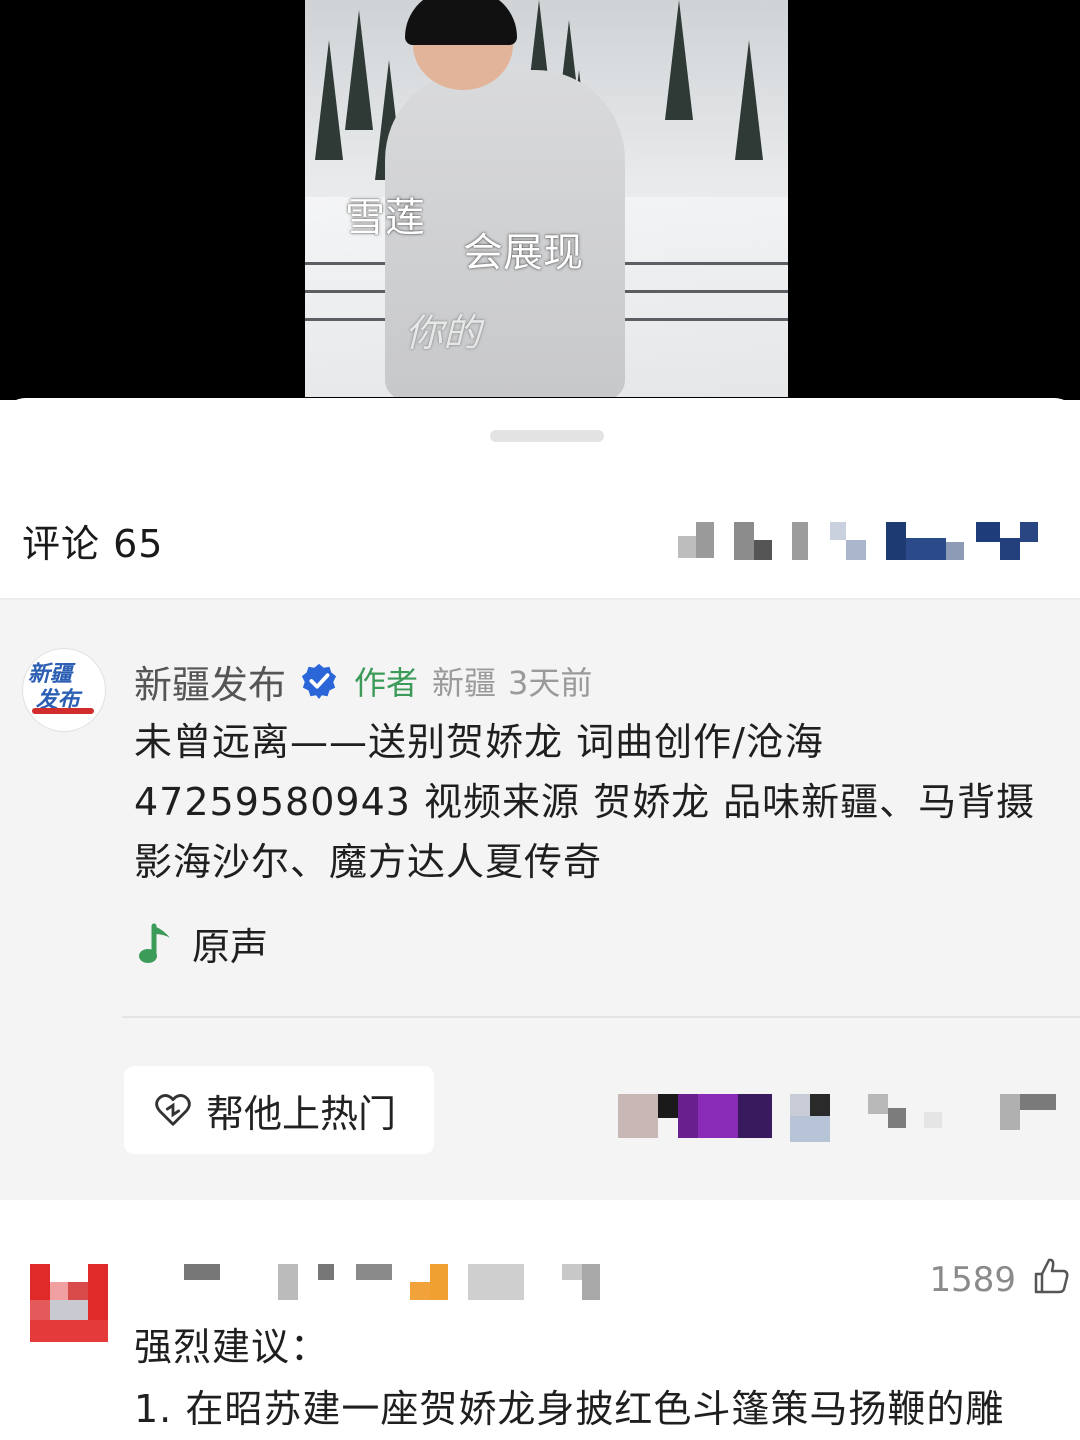 The height and width of the screenshot is (1440, 1080). Describe the element at coordinates (464, 683) in the screenshot. I see `author-location: 新疆` at that location.